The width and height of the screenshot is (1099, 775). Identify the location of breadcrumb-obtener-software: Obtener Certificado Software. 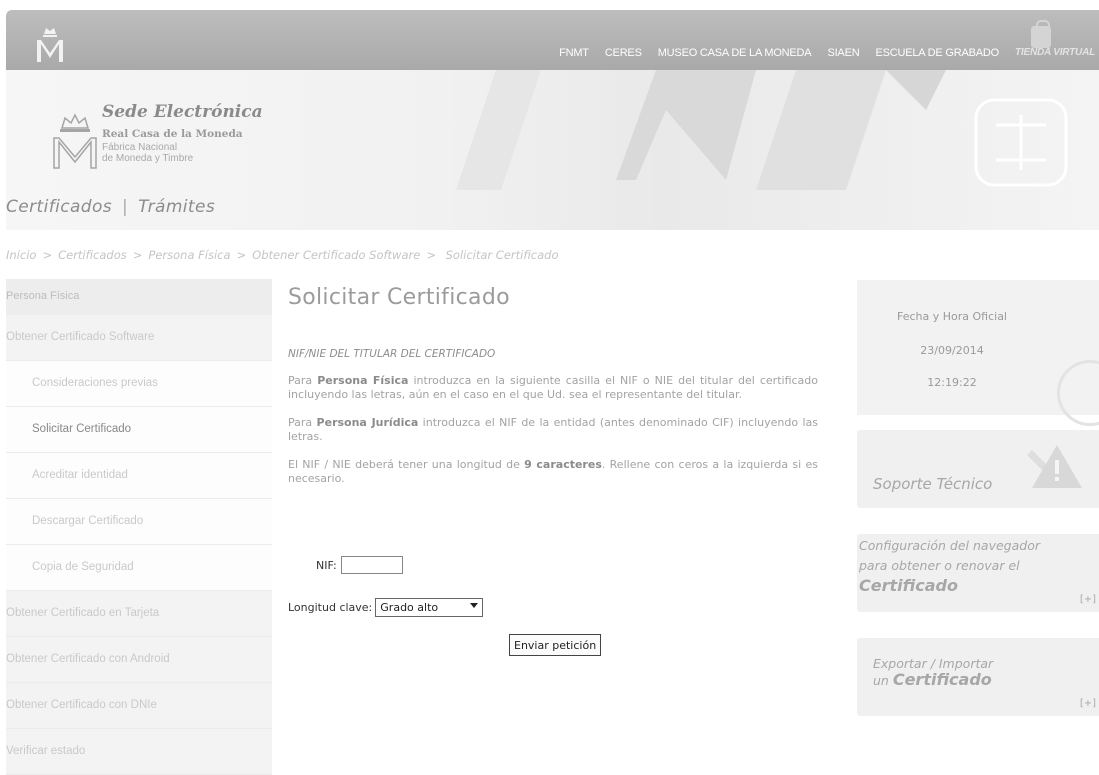
(336, 255).